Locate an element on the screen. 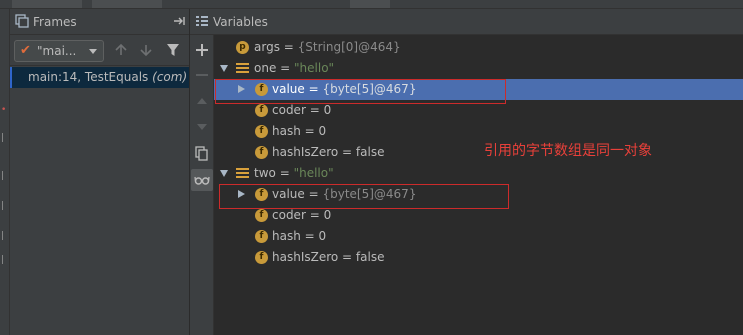 The width and height of the screenshot is (743, 335). variables-toolbar is located at coordinates (202, 172).